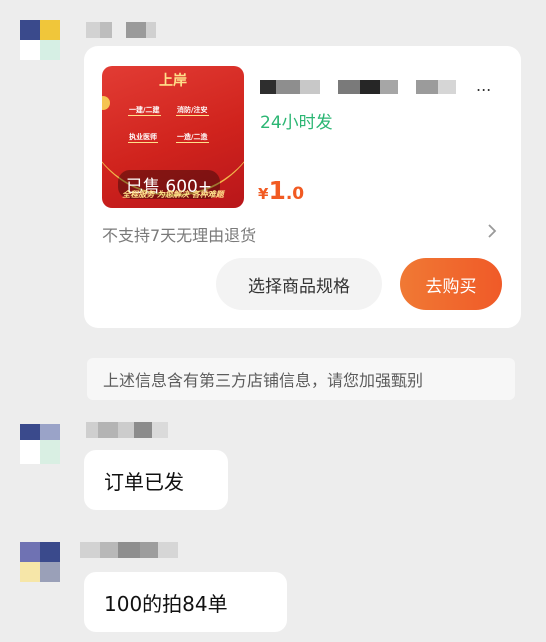 Image resolution: width=546 pixels, height=642 pixels. Describe the element at coordinates (185, 602) in the screenshot. I see `chat-message-bubble: 100的拍84单` at that location.